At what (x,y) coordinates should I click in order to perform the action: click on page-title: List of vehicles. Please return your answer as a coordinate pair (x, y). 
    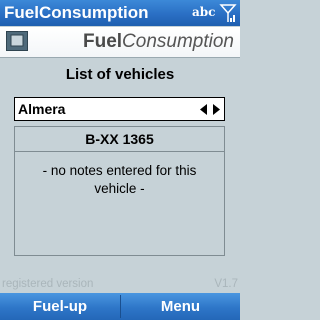
    Looking at the image, I should click on (120, 74).